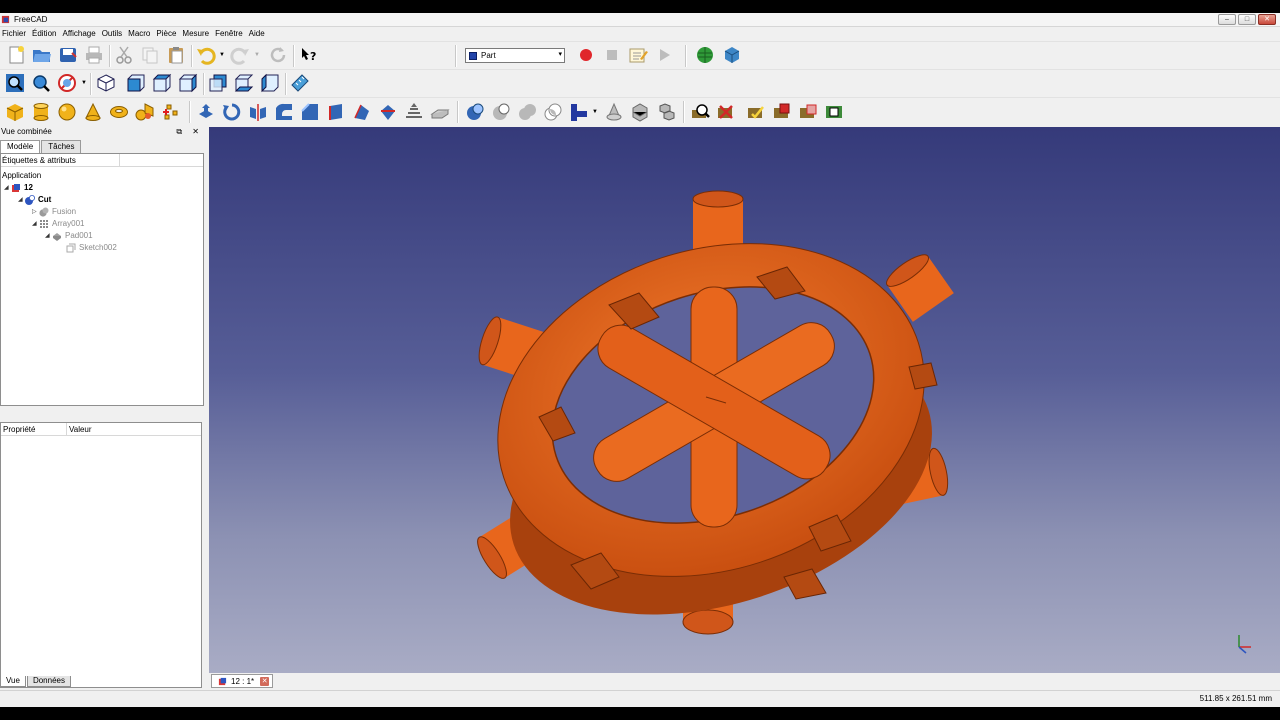 The image size is (1280, 720). Describe the element at coordinates (15, 112) in the screenshot. I see `part-box-icon` at that location.